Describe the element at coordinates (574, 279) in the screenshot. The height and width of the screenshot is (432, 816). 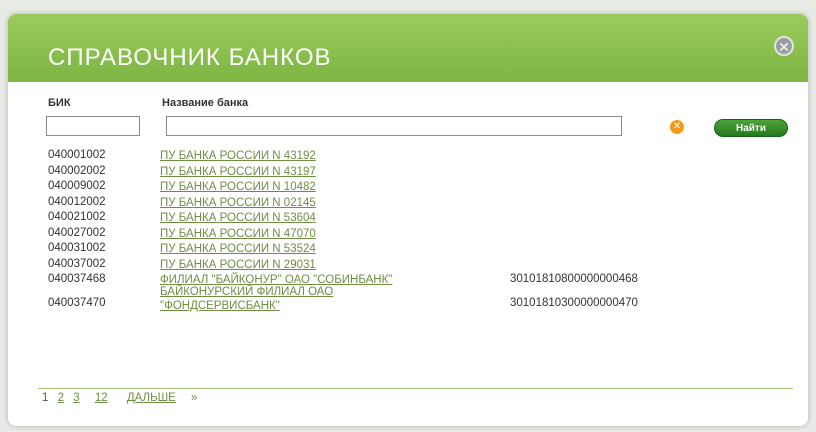
I see `account-cell: 30101810800000000468` at that location.